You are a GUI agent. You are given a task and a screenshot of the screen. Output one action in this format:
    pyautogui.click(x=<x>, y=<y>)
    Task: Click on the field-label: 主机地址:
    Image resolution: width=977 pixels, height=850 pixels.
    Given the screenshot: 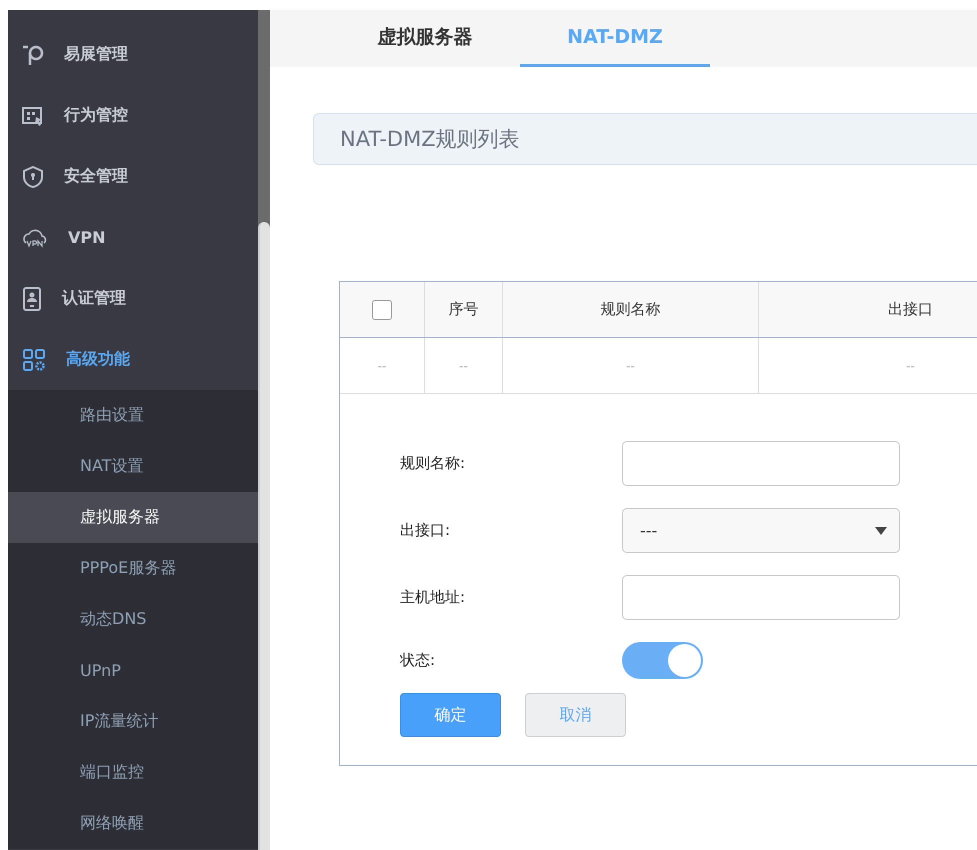 What is the action you would take?
    pyautogui.click(x=433, y=597)
    